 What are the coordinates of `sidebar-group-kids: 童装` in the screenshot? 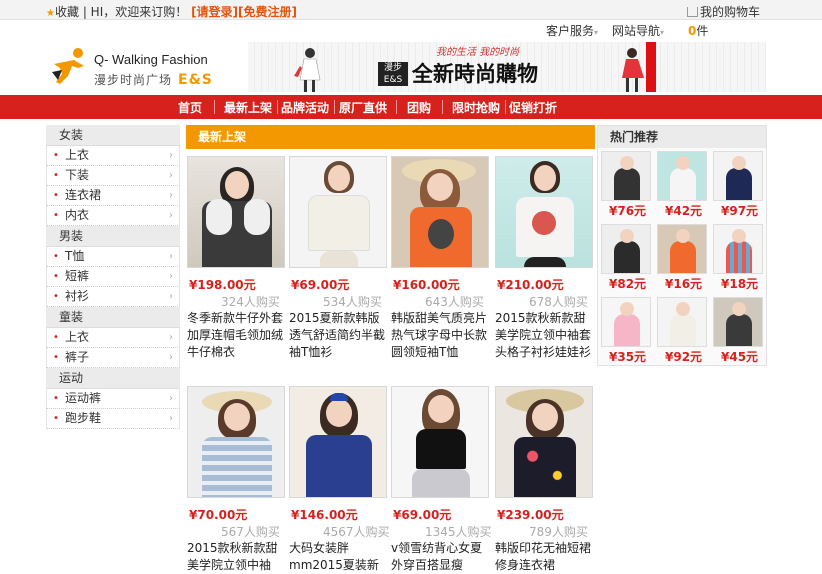 It's located at (113, 317).